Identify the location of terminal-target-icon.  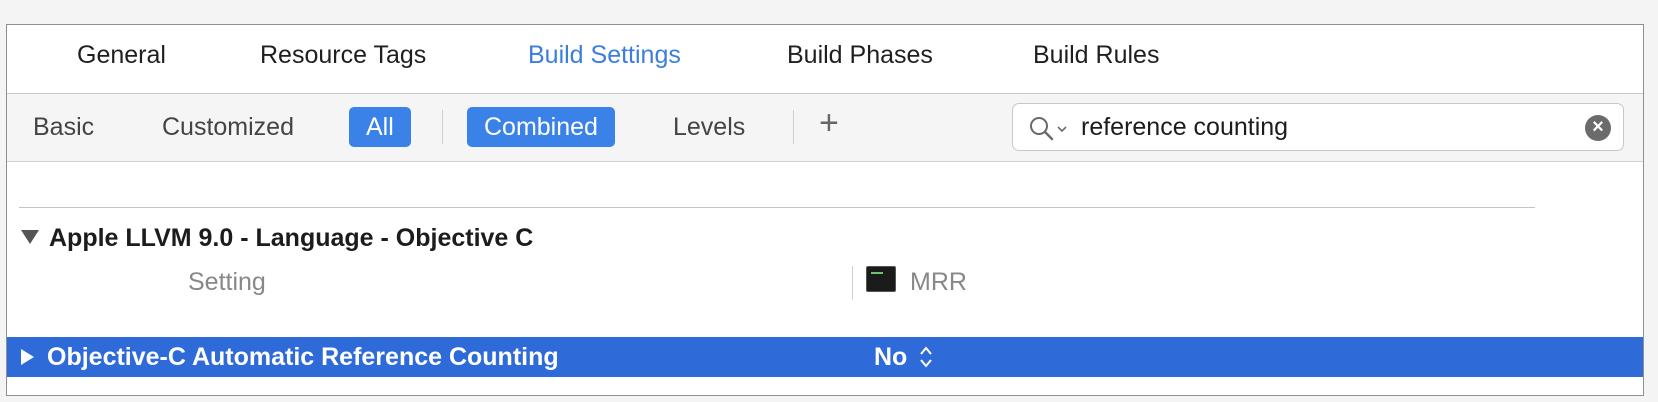
(881, 279).